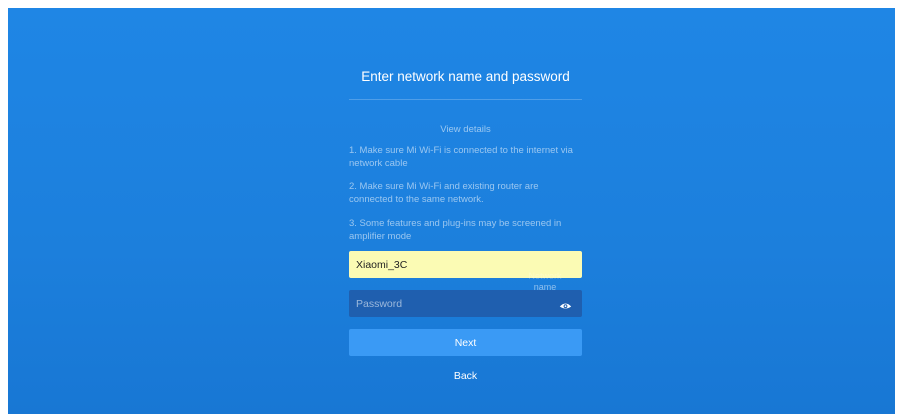 This screenshot has width=900, height=420. I want to click on password-field, so click(465, 303).